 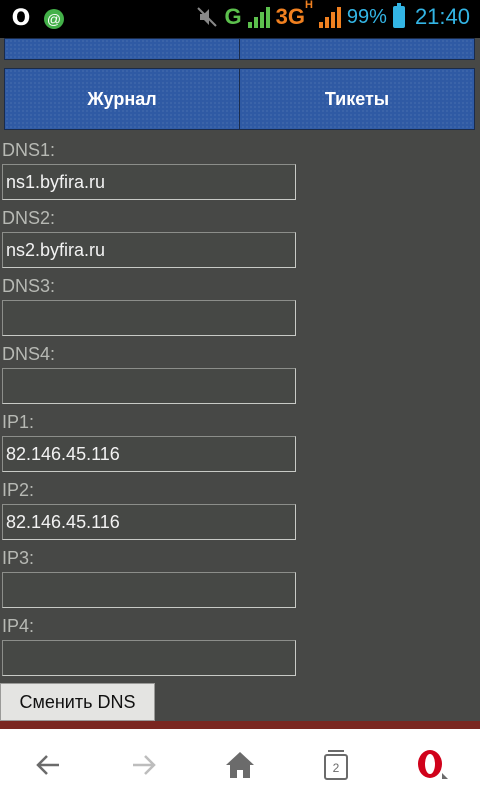 I want to click on dns2-label: DNS2:, so click(x=29, y=218).